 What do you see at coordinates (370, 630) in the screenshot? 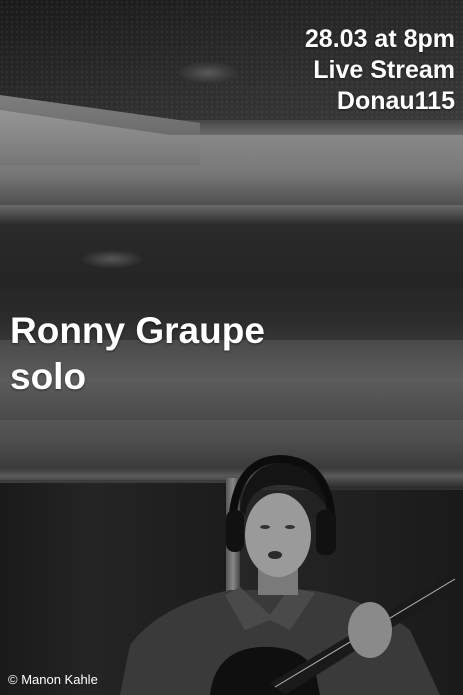
I see `fretting-hand` at bounding box center [370, 630].